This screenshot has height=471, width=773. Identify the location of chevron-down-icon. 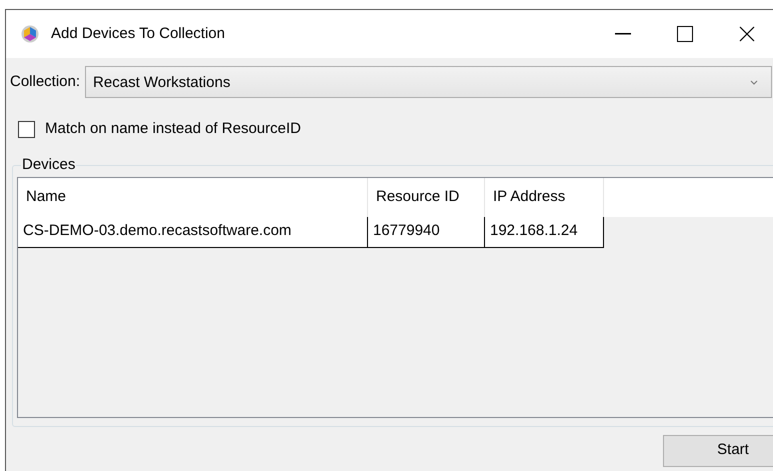
(754, 82).